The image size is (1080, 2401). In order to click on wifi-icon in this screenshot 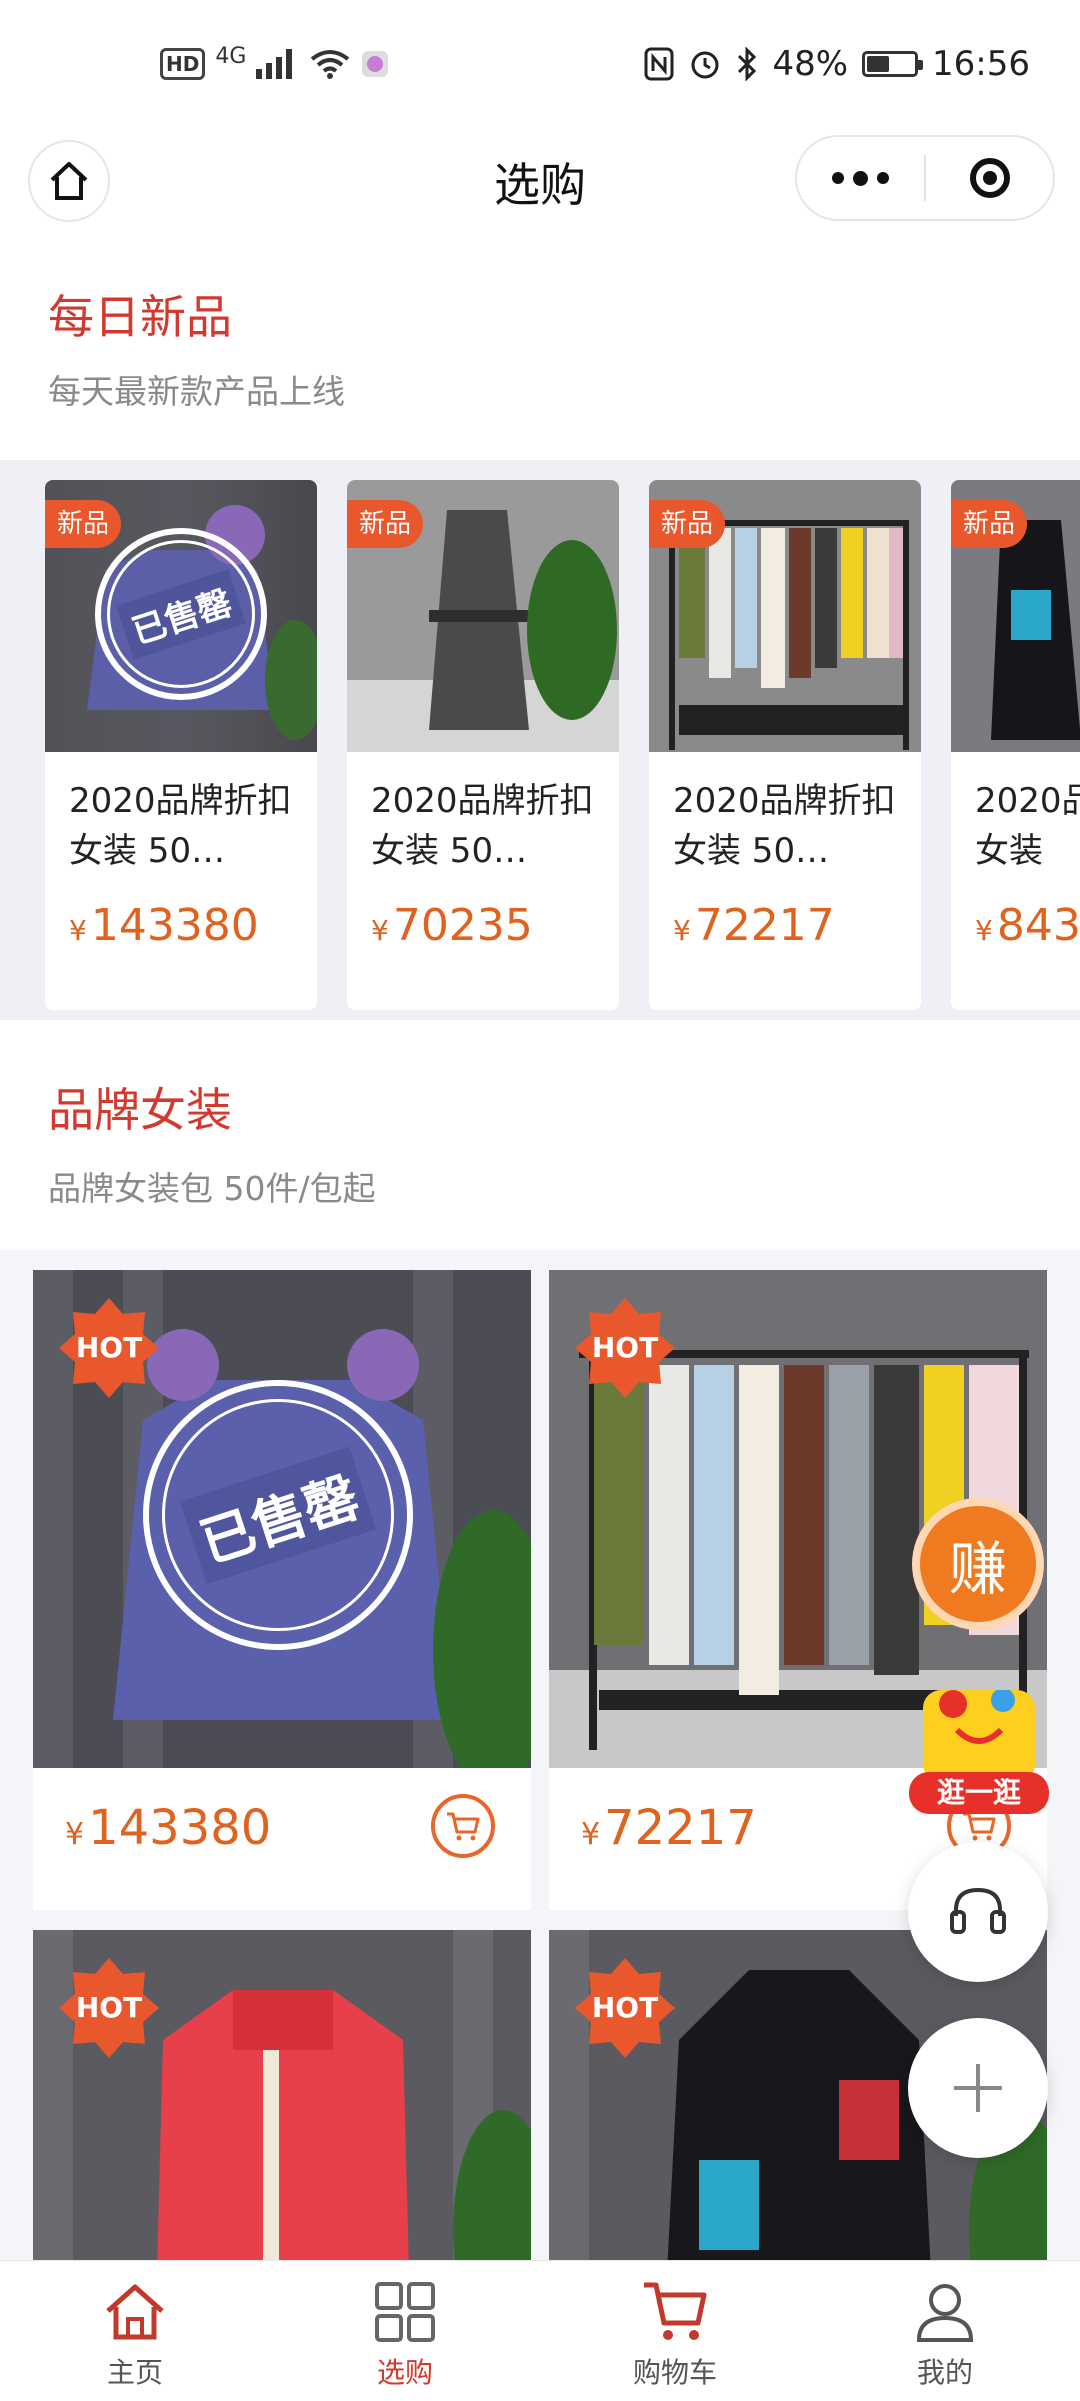, I will do `click(330, 64)`.